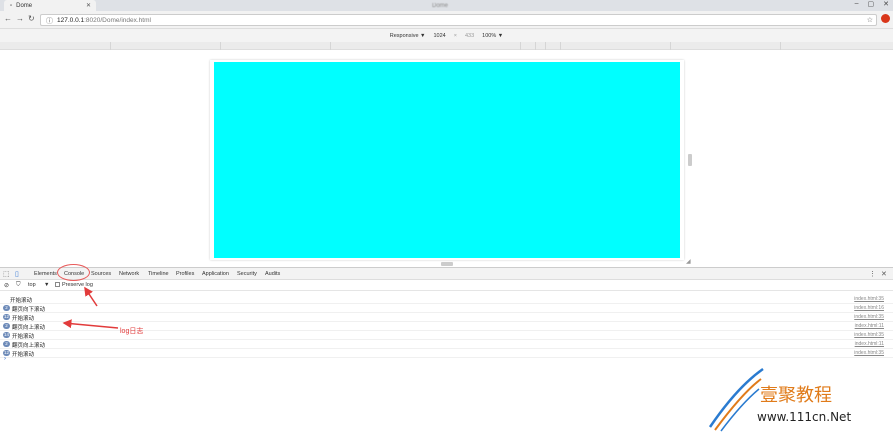  What do you see at coordinates (885, 18) in the screenshot?
I see `extension-icon` at bounding box center [885, 18].